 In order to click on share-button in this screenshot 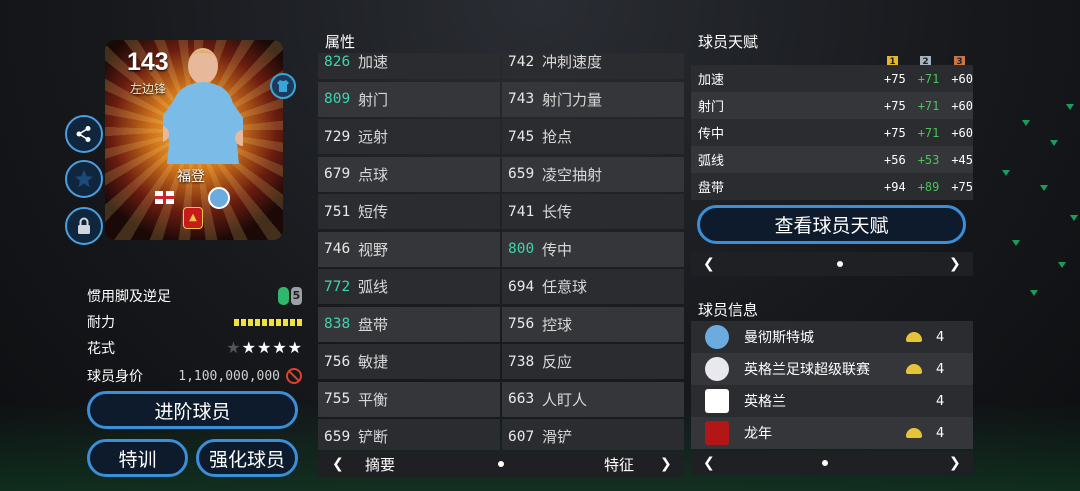, I will do `click(84, 134)`.